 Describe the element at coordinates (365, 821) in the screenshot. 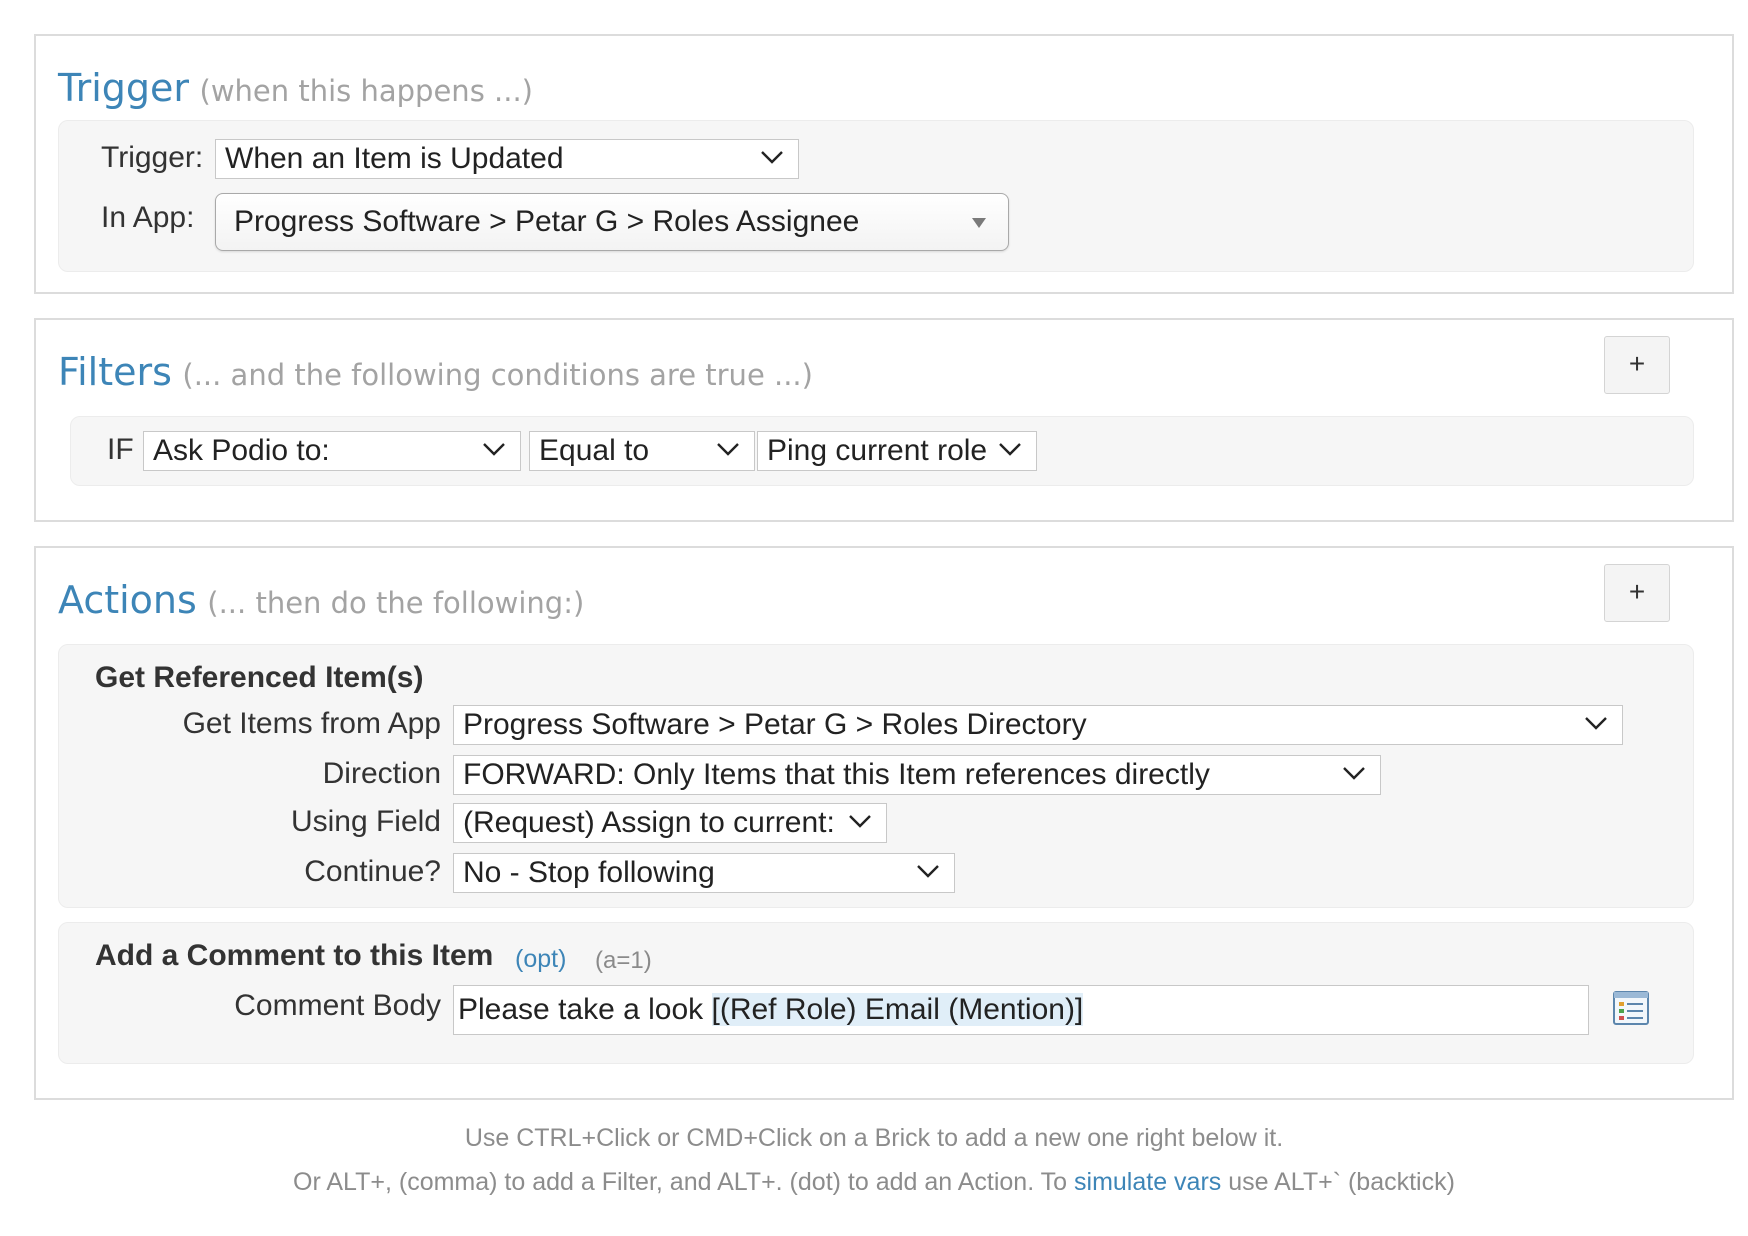

I see `using-field-label: Using Field` at that location.